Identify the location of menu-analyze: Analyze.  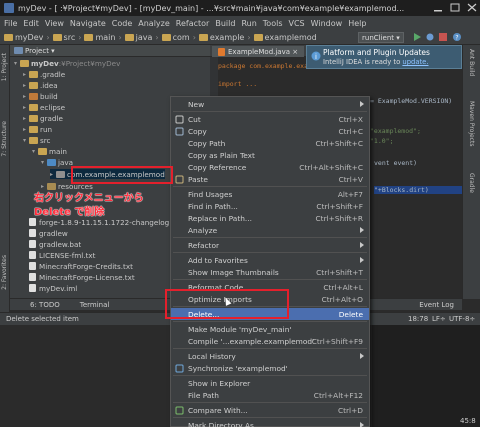
(154, 23).